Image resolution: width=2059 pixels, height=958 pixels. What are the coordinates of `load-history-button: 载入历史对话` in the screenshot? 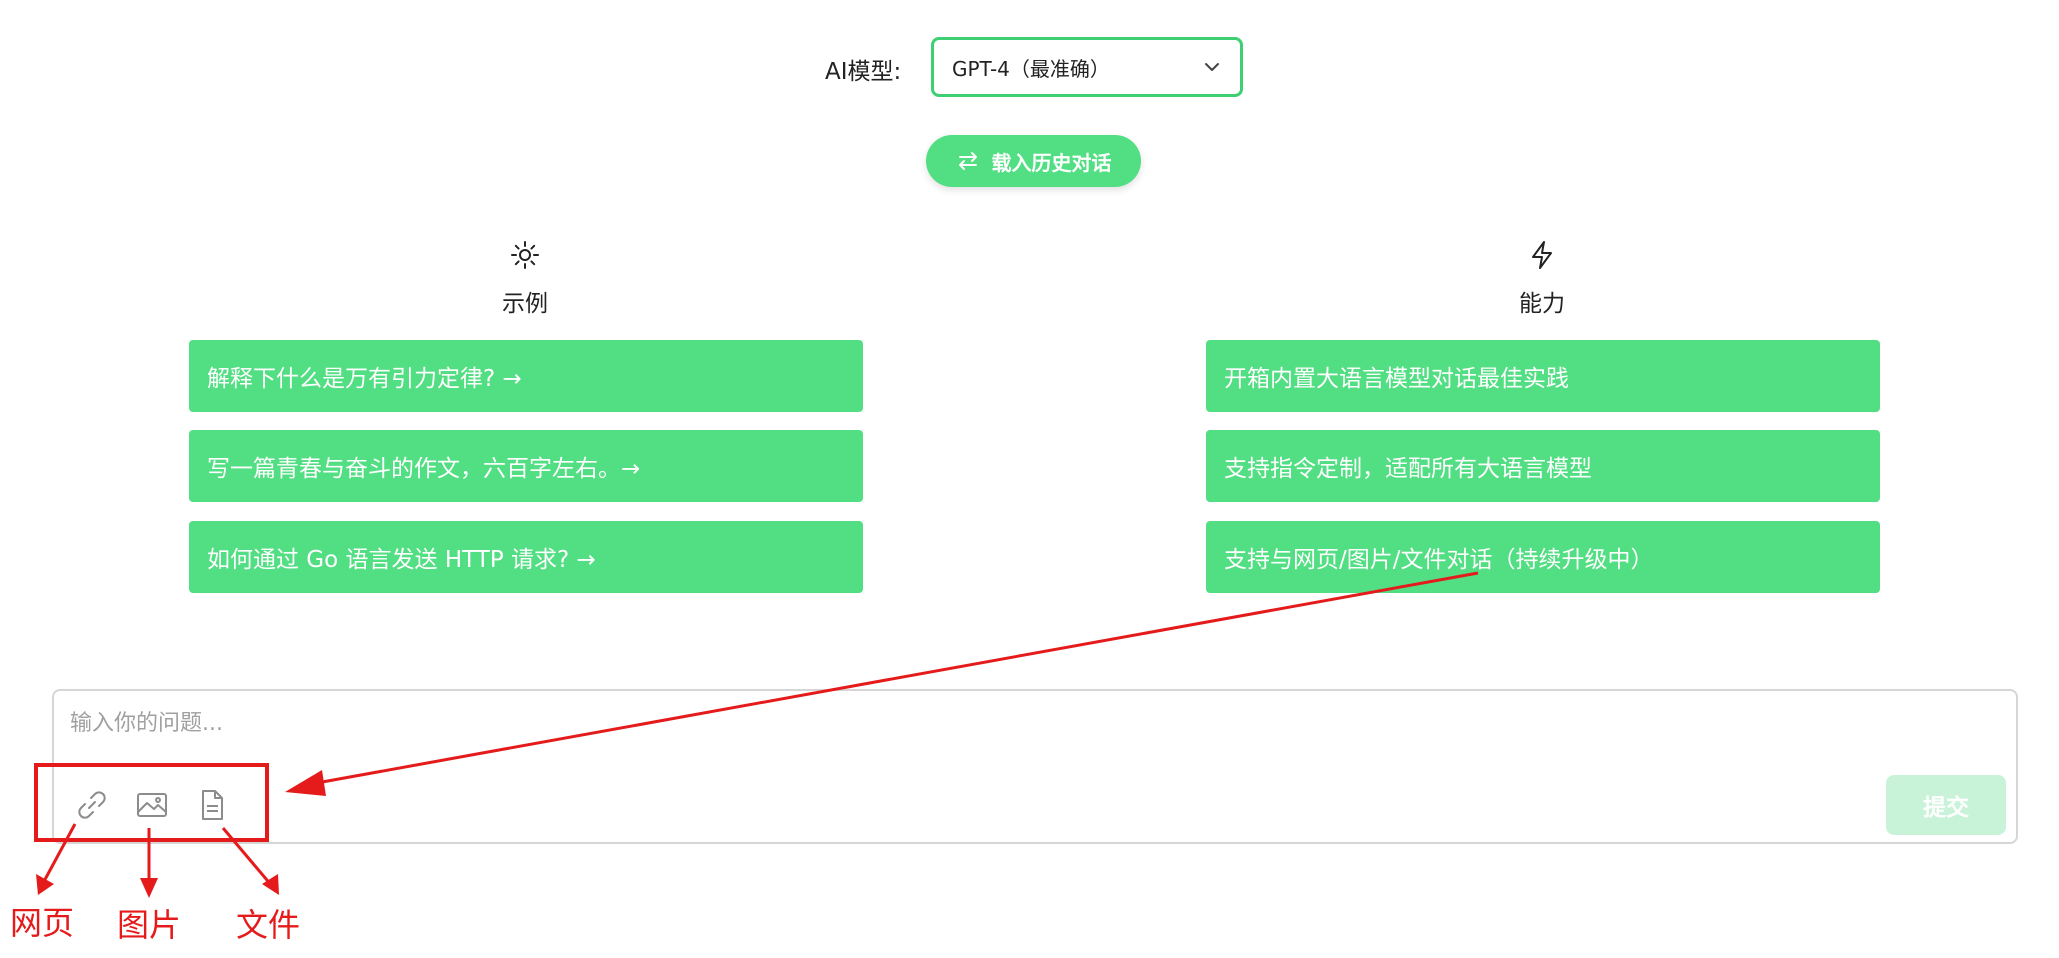 It's located at (1033, 161).